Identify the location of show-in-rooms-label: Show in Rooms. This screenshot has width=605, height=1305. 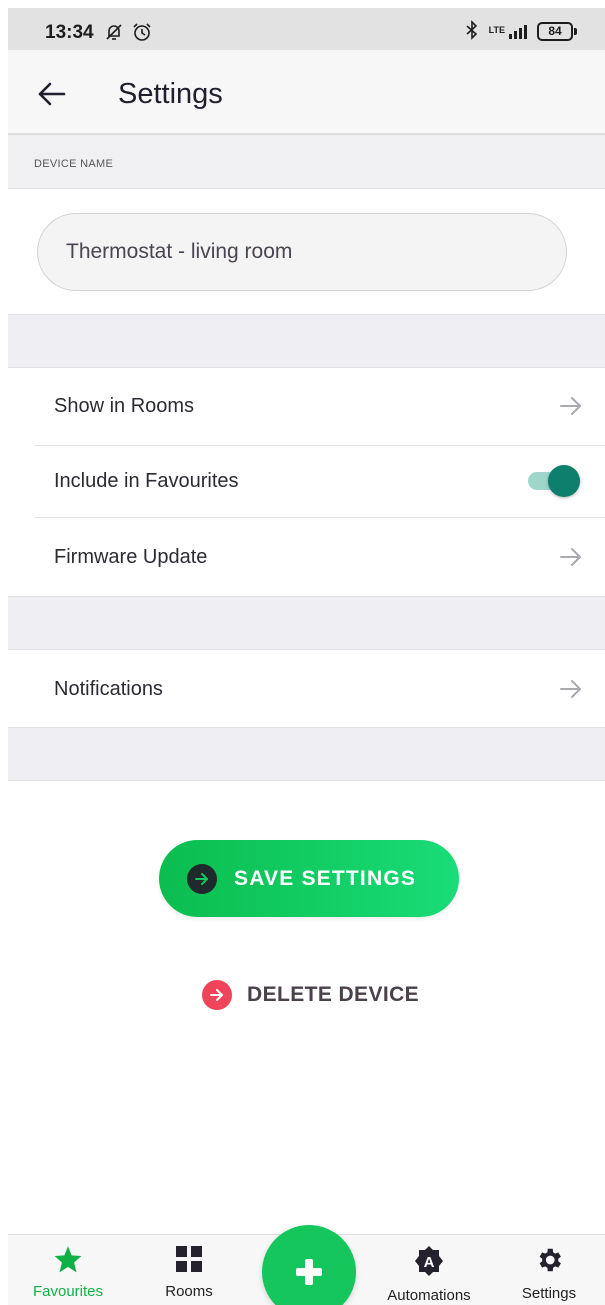
(124, 406).